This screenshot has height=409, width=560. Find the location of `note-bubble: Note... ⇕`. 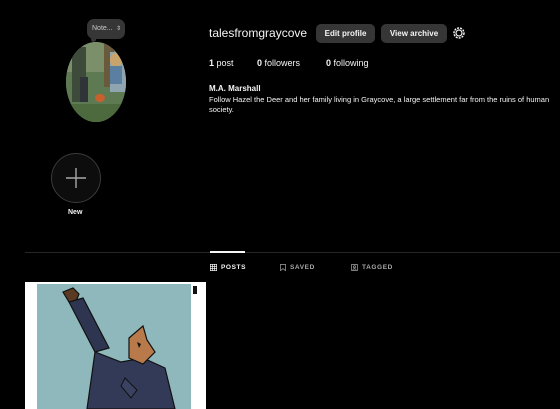

note-bubble: Note... ⇕ is located at coordinates (106, 29).